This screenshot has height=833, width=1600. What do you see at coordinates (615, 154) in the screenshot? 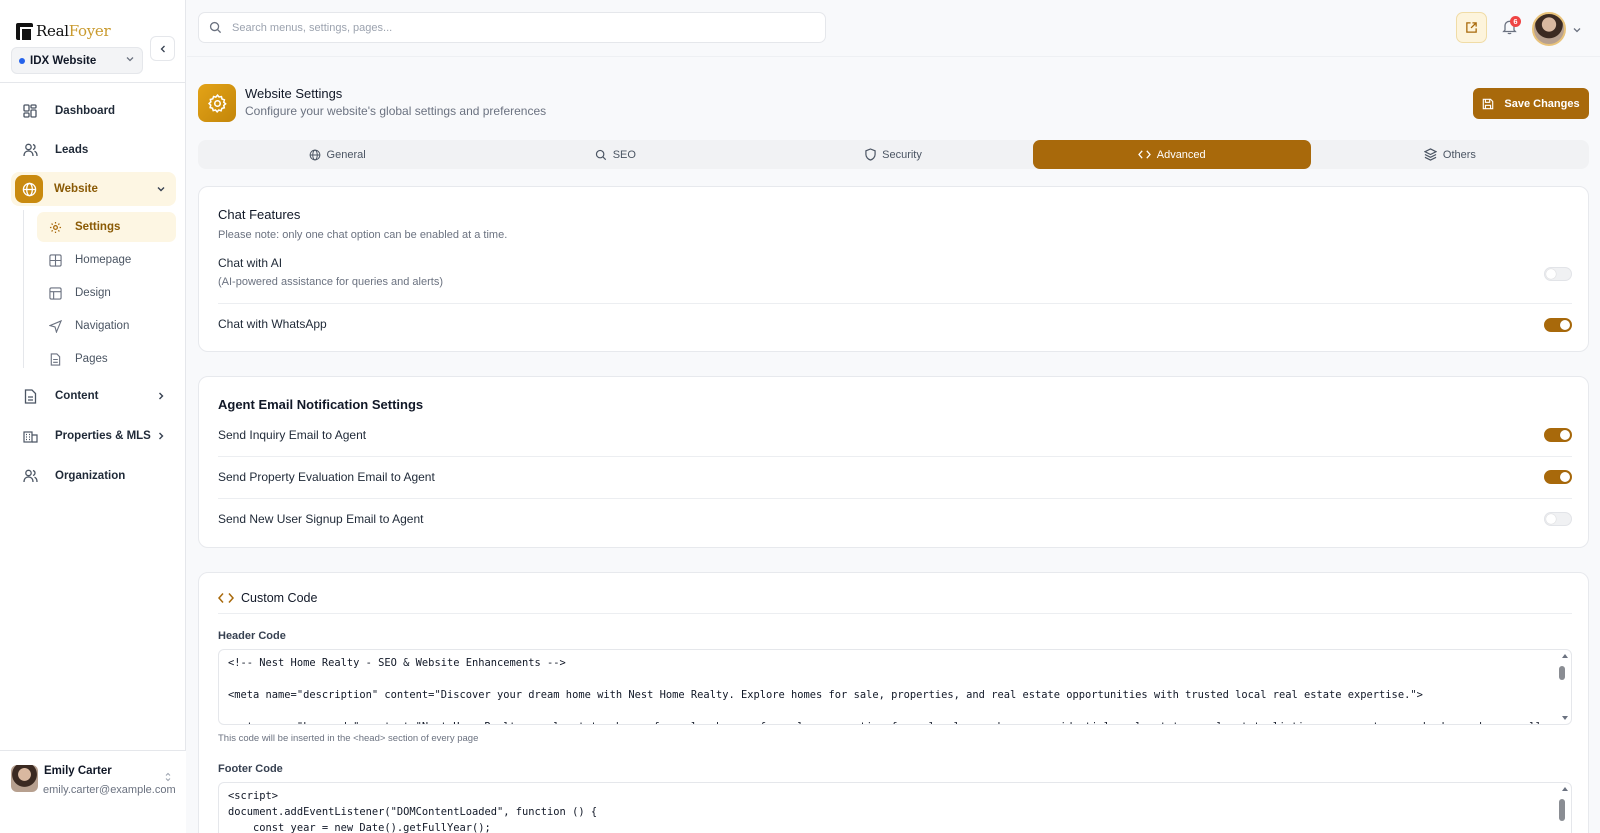
I see `tab-seo: SEO` at bounding box center [615, 154].